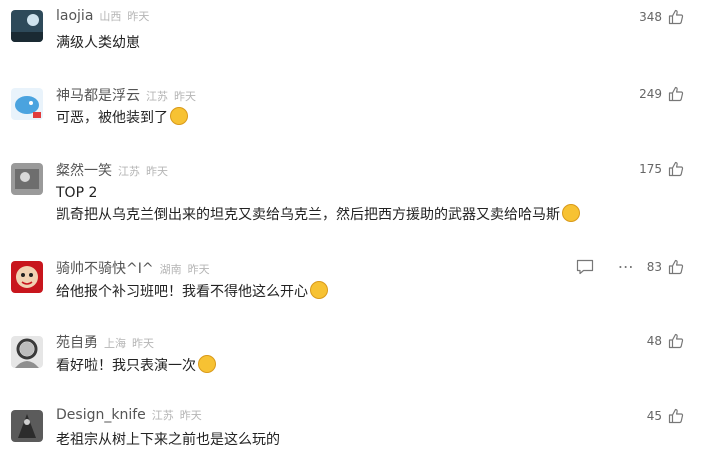 The width and height of the screenshot is (702, 453). I want to click on like-count: 249, so click(650, 94).